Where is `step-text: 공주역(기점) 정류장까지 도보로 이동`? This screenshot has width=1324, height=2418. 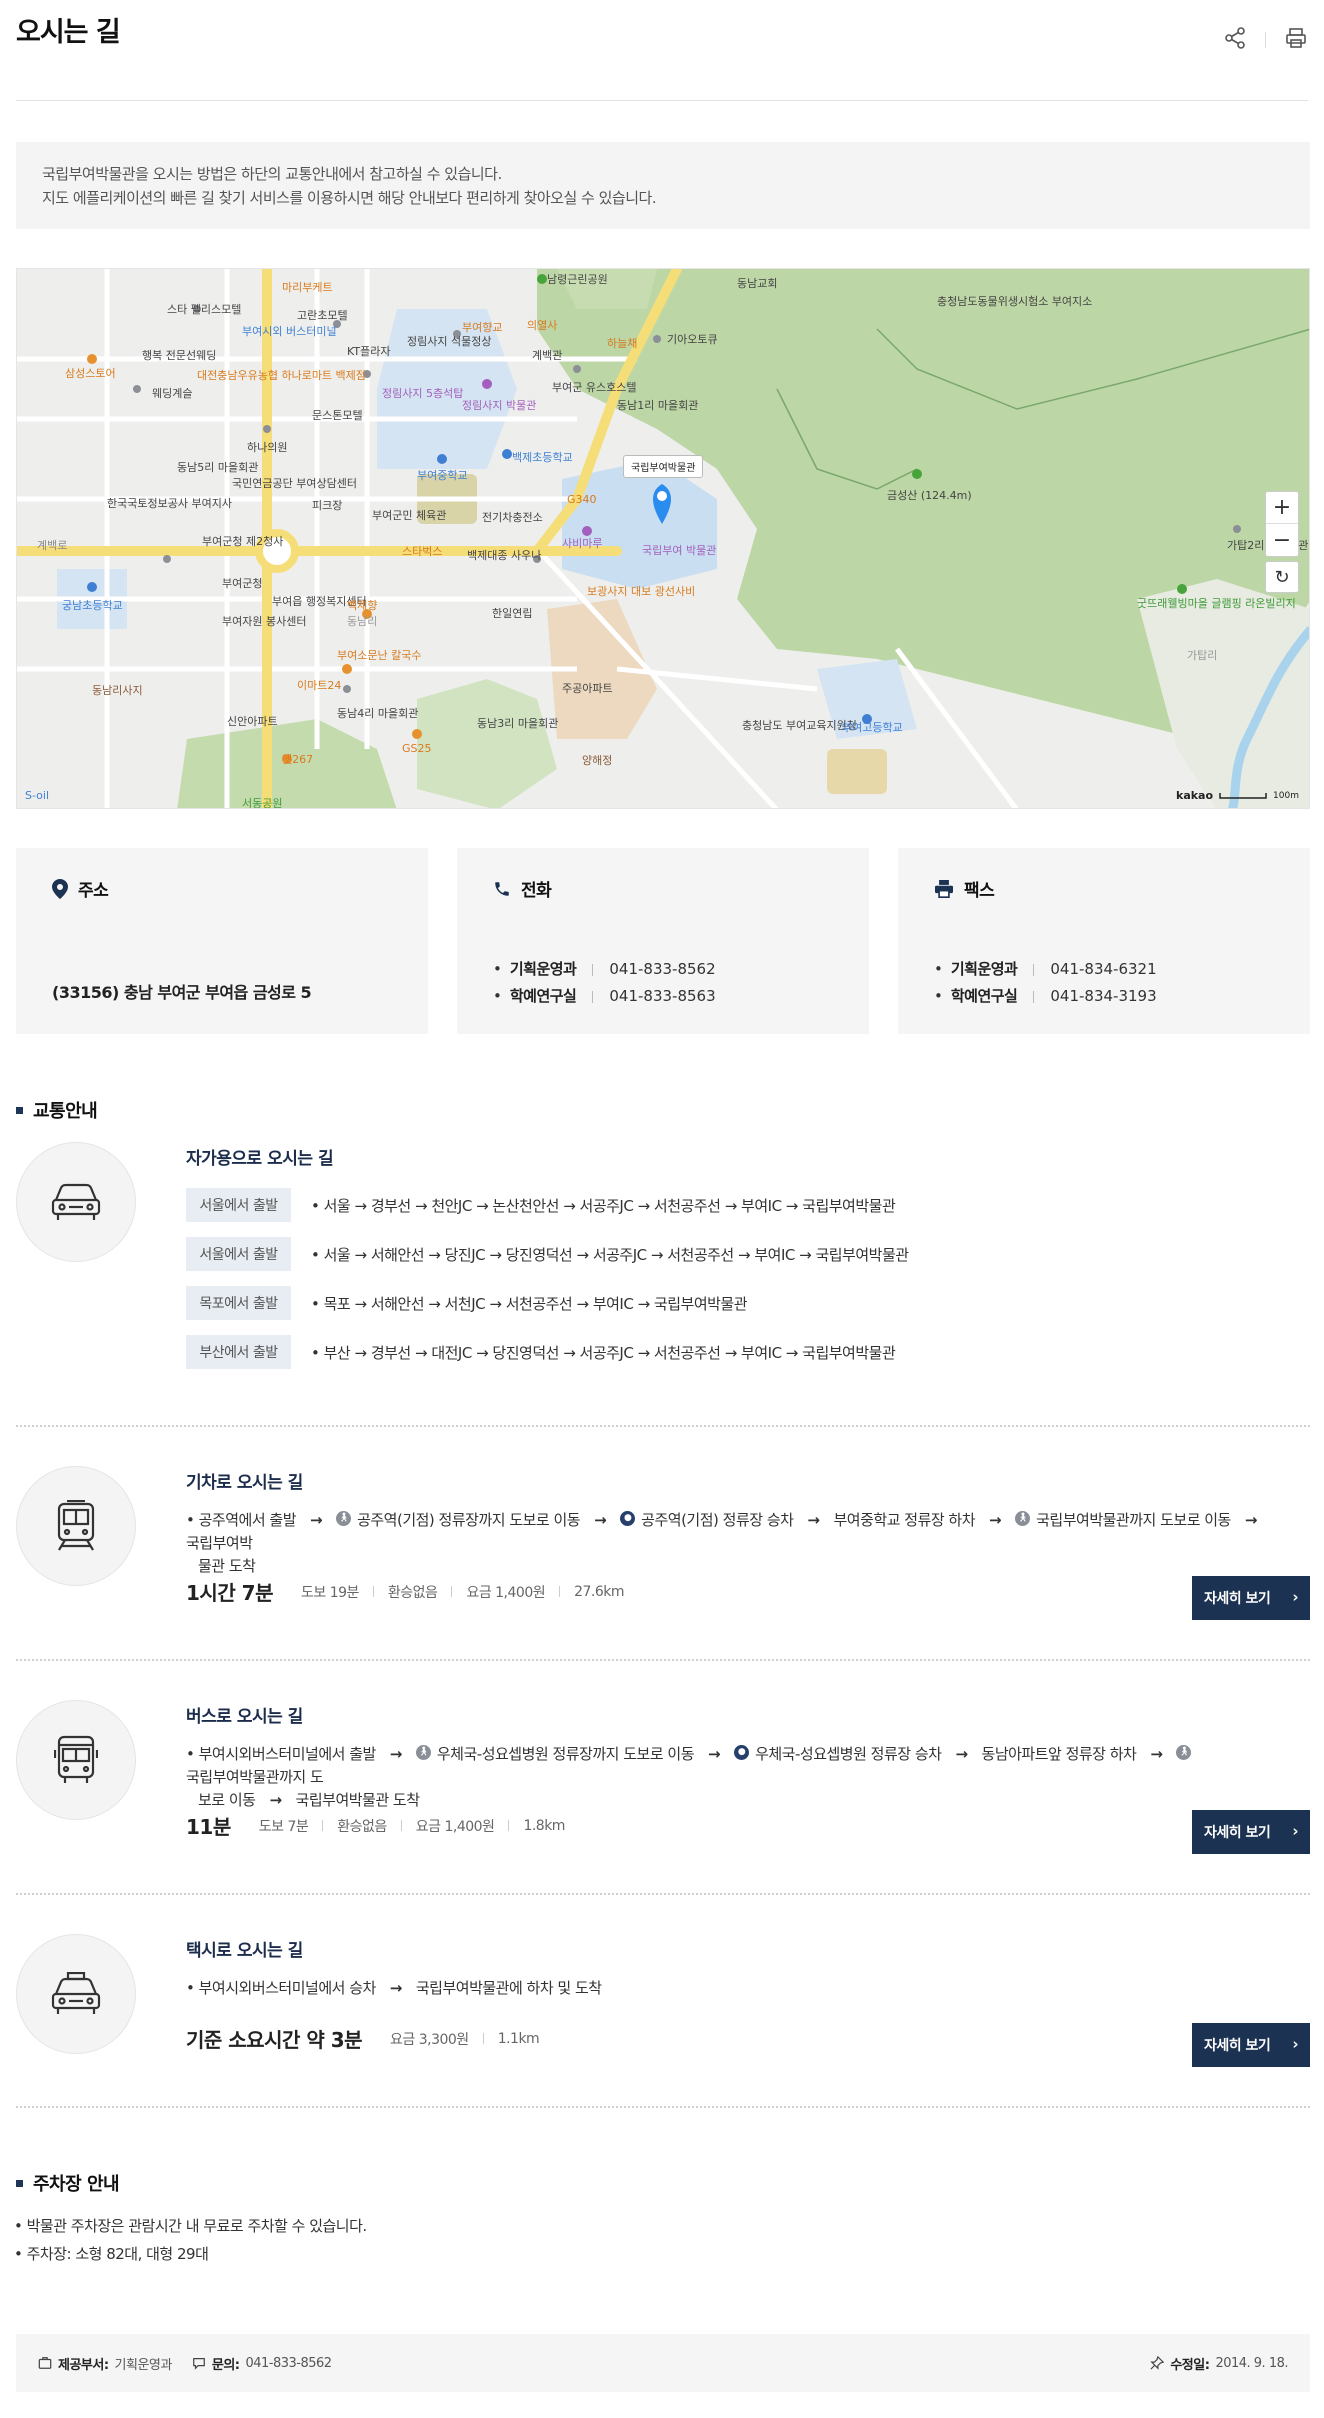 step-text: 공주역(기점) 정류장까지 도보로 이동 is located at coordinates (469, 1520).